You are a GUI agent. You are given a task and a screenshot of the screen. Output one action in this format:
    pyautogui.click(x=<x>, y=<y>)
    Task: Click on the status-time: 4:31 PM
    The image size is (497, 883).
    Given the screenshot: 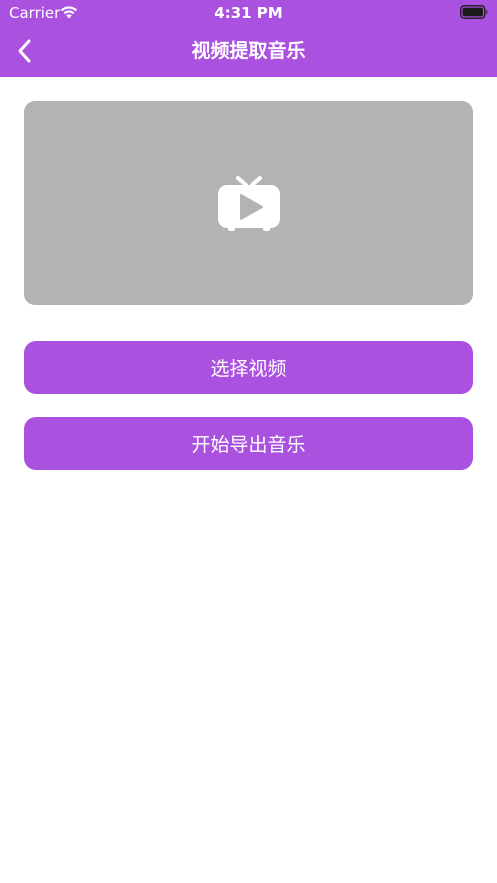 What is the action you would take?
    pyautogui.click(x=248, y=13)
    